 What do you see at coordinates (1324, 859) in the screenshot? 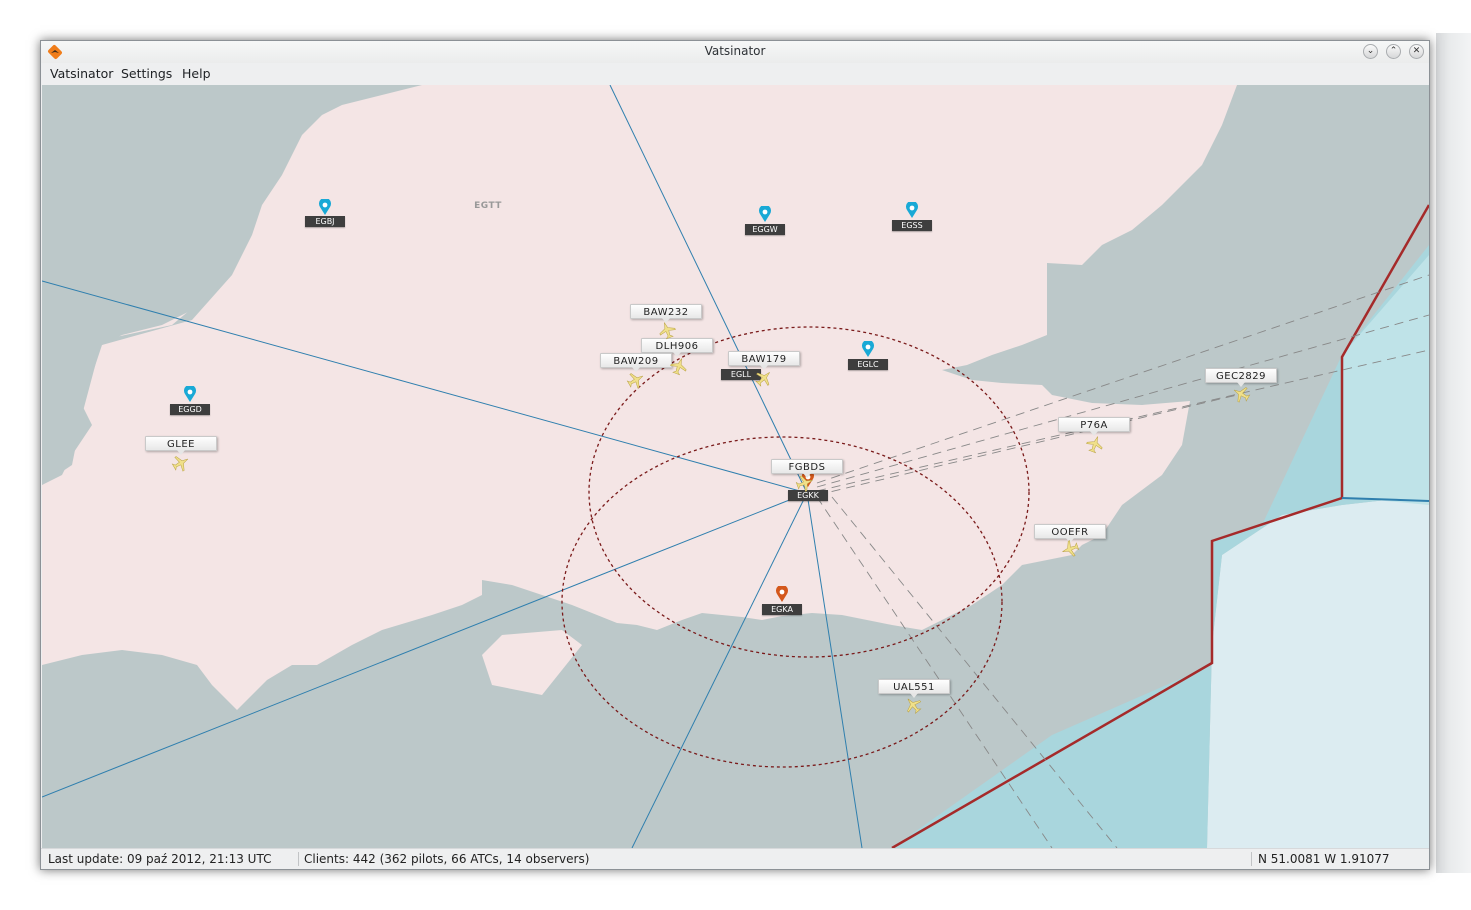
I see `cursor-coordinates-text: N 51.0081 W 1.91077` at bounding box center [1324, 859].